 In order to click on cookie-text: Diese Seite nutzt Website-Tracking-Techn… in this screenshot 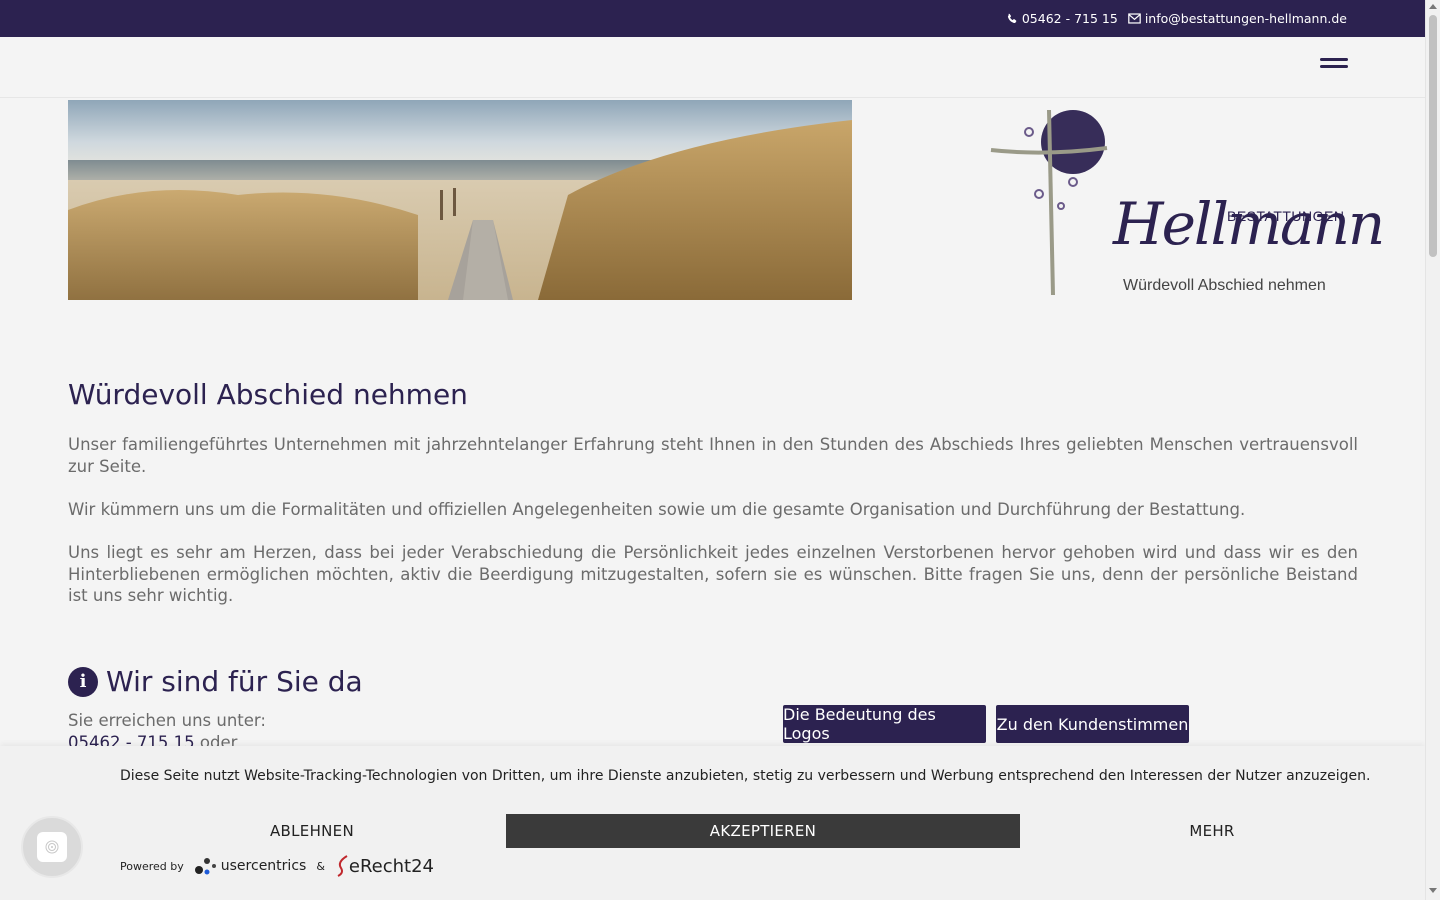, I will do `click(745, 776)`.